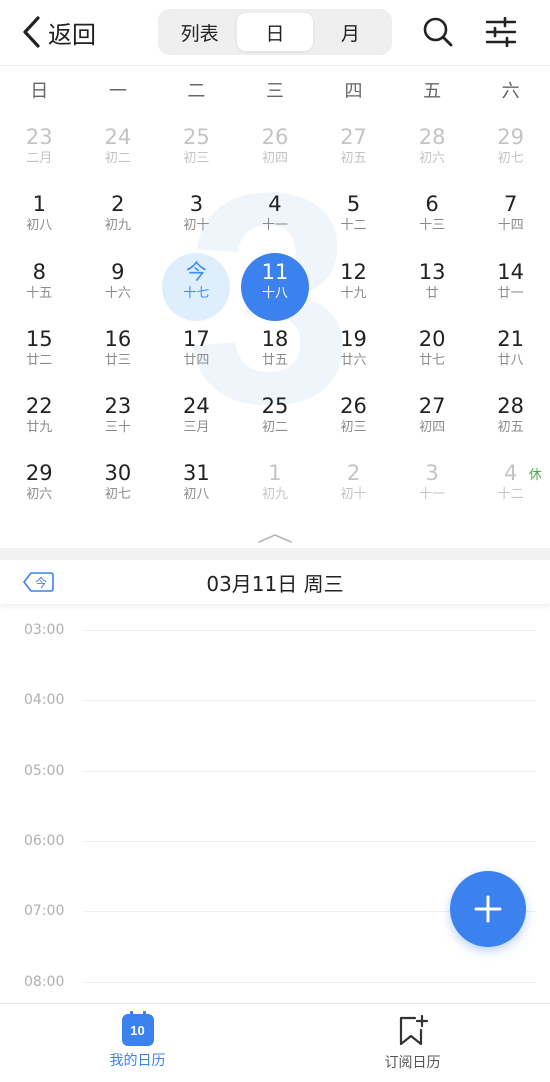 The width and height of the screenshot is (550, 1082). I want to click on calendar-day: 1 初八, so click(39, 218).